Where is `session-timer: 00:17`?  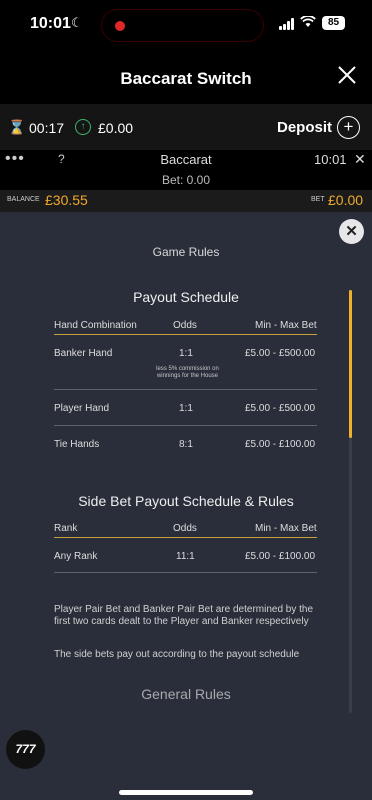
session-timer: 00:17 is located at coordinates (47, 128).